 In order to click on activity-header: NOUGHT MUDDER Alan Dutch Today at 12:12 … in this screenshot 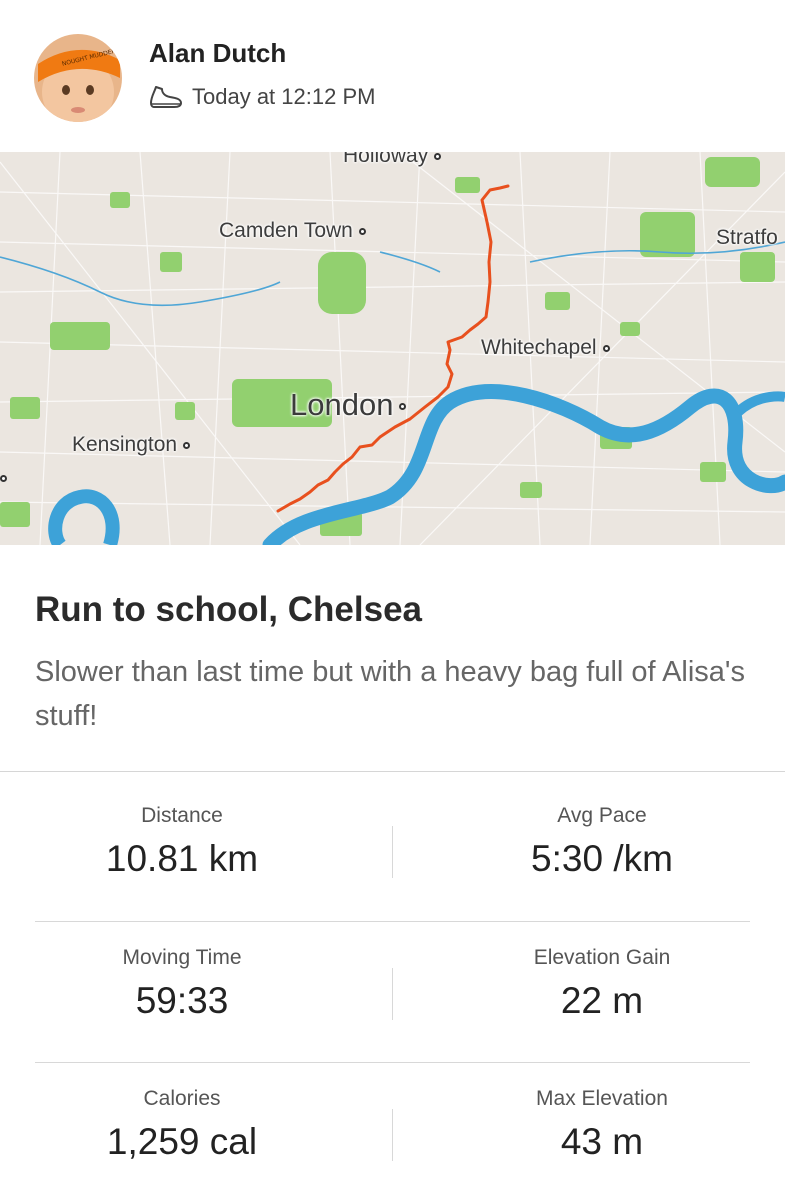, I will do `click(392, 76)`.